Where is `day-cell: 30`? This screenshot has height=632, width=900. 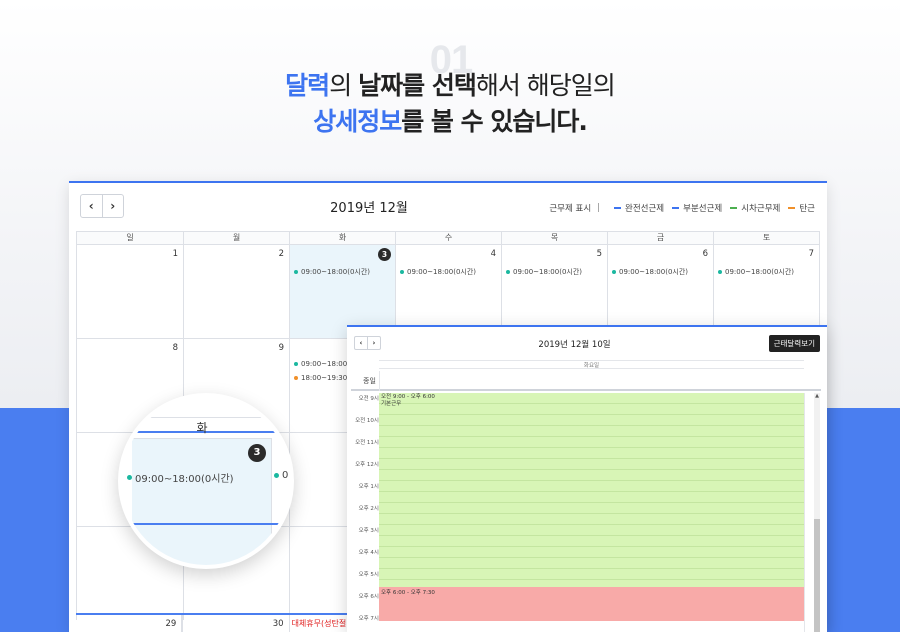 day-cell: 30 is located at coordinates (235, 623).